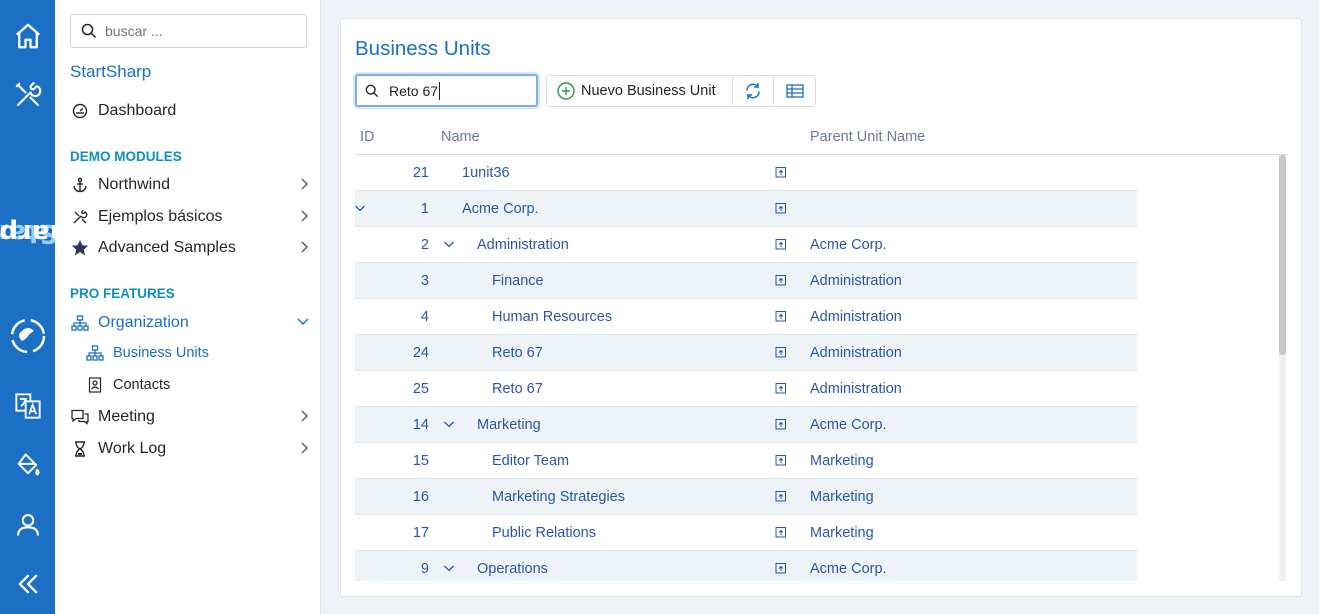  I want to click on org-chart-icon, so click(95, 353).